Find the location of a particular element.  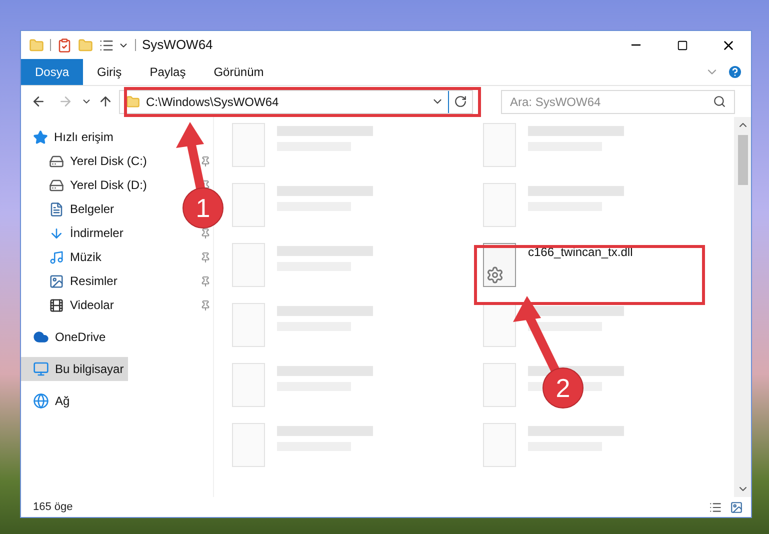

sidebar-item: Hızlı erişim is located at coordinates (69, 137).